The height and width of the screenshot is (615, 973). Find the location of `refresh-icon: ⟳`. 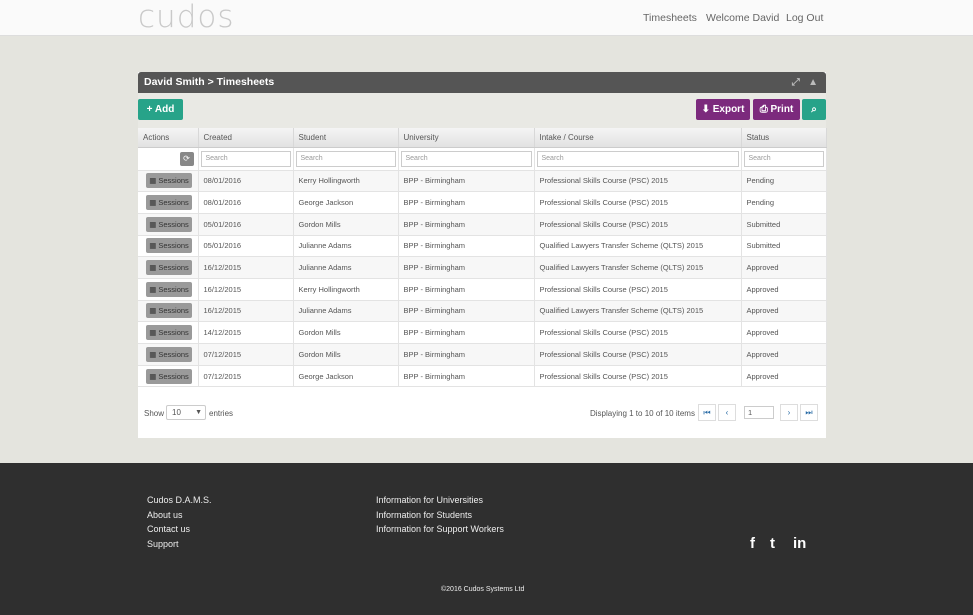

refresh-icon: ⟳ is located at coordinates (186, 158).